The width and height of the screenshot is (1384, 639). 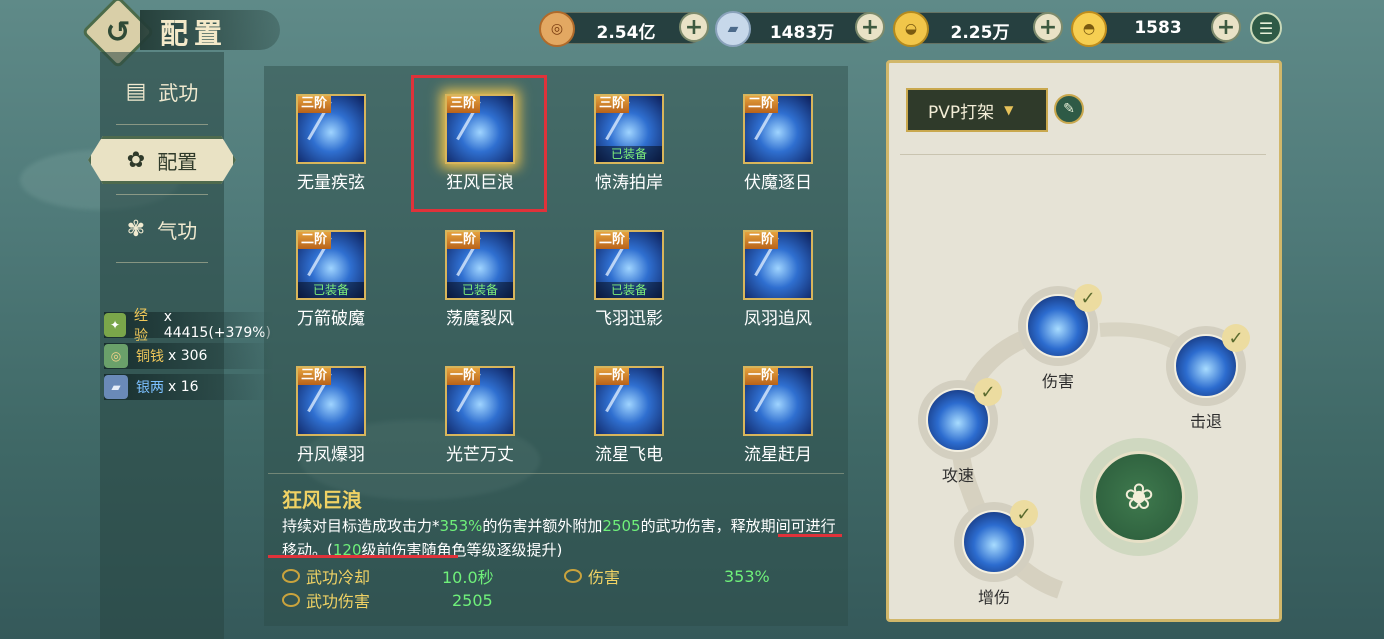 I want to click on skill-card: 二阶 已装备 飞羽迅影, so click(x=629, y=285).